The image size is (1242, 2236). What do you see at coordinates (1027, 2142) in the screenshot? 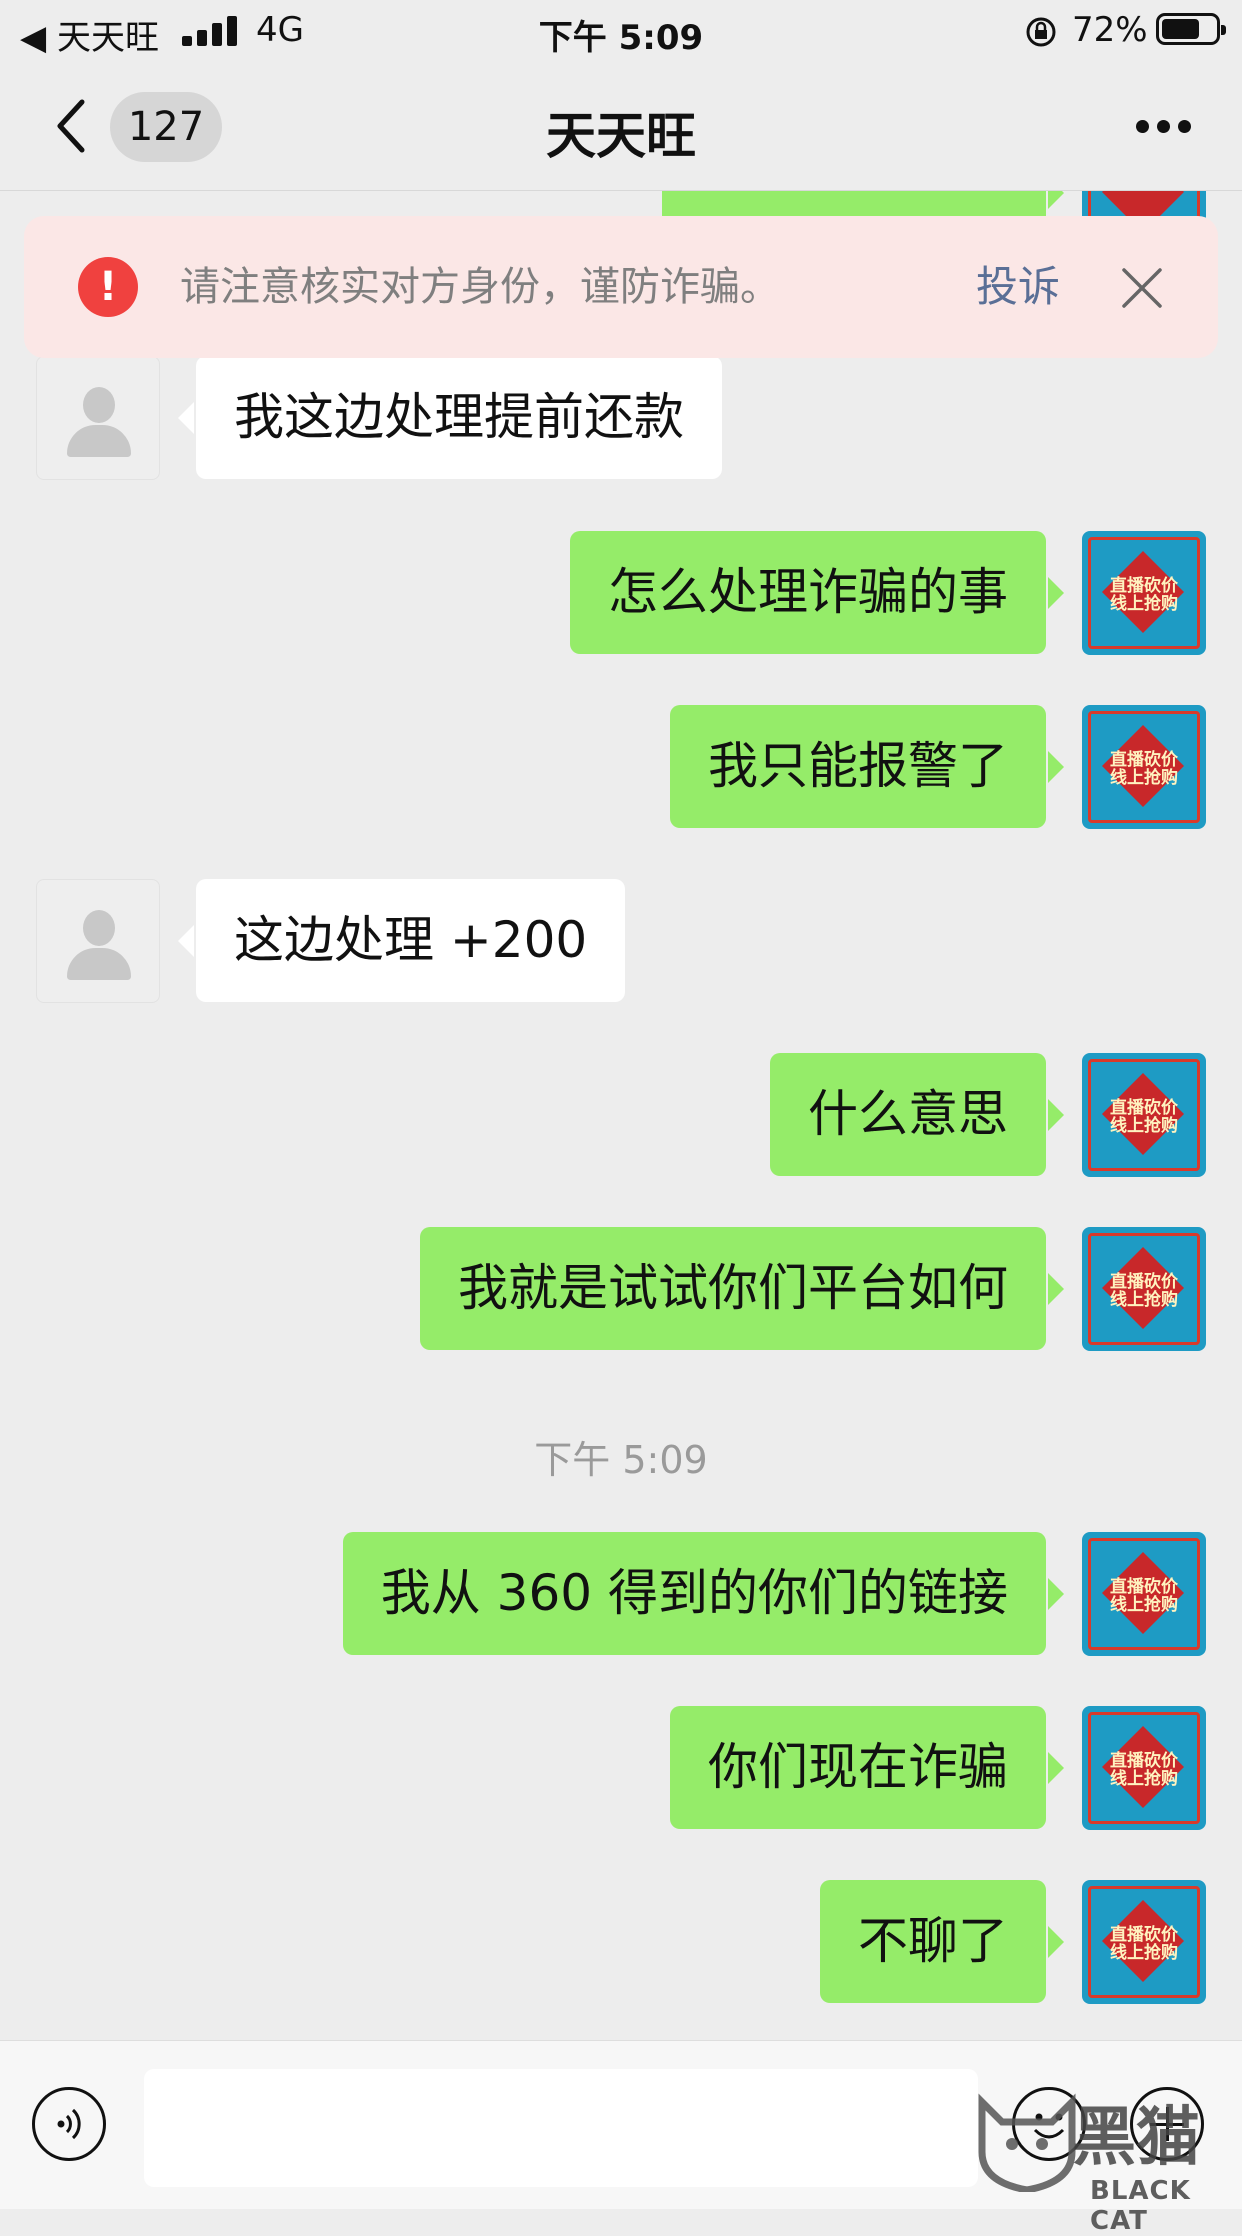
I see `cat-logo-icon` at bounding box center [1027, 2142].